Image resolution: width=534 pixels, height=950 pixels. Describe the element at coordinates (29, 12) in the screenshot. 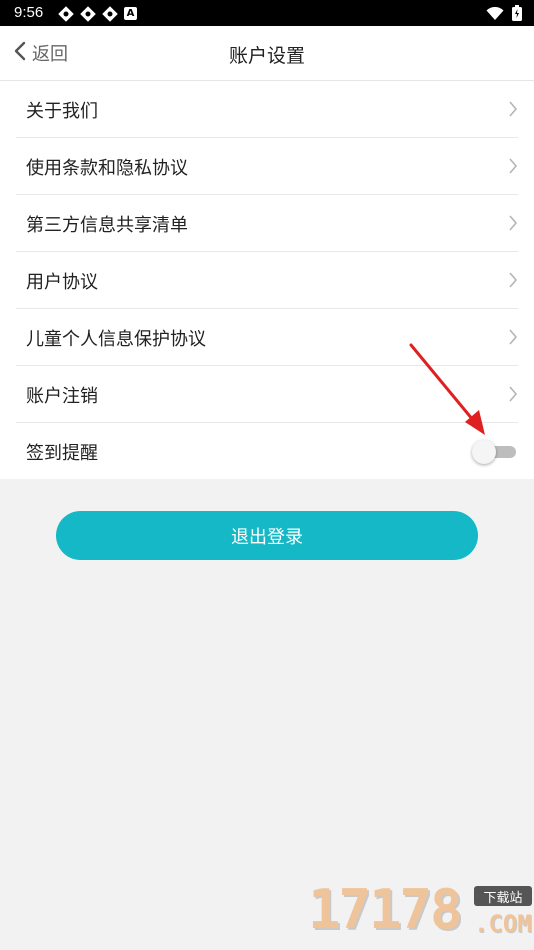

I see `status-time: 9:56` at that location.